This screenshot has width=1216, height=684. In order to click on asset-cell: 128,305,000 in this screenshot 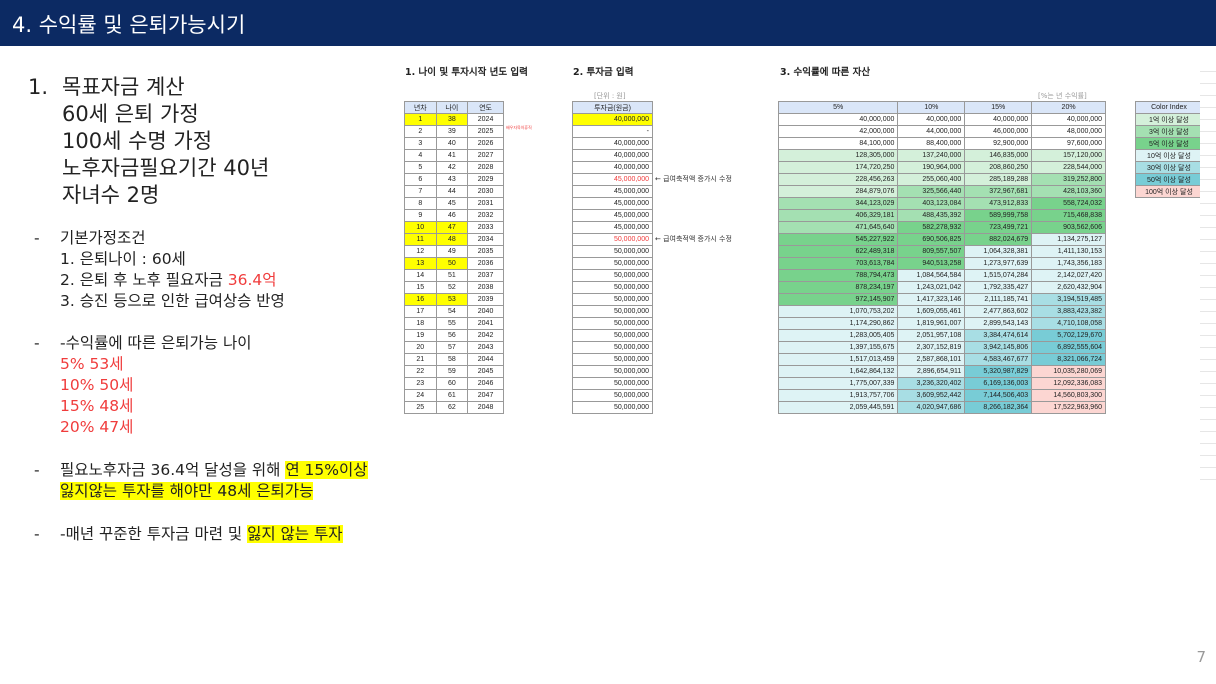, I will do `click(838, 155)`.